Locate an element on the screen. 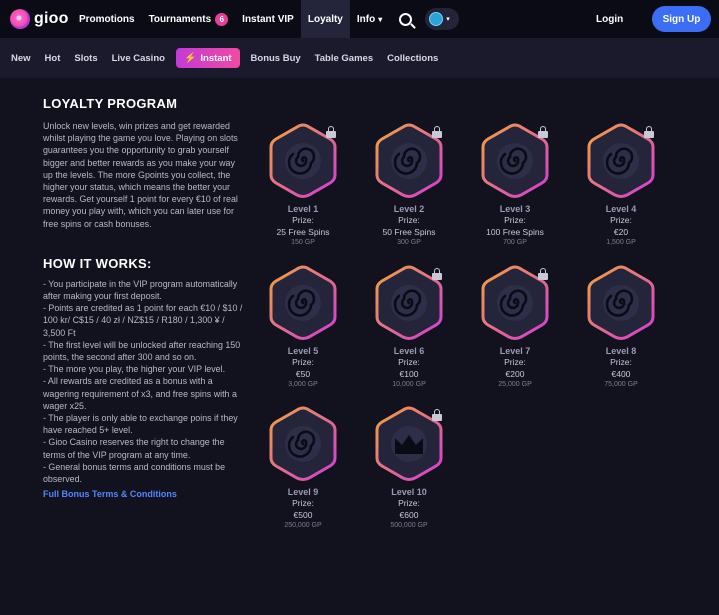 This screenshot has height=615, width=719. level-prize: 50 Free Spins is located at coordinates (409, 231).